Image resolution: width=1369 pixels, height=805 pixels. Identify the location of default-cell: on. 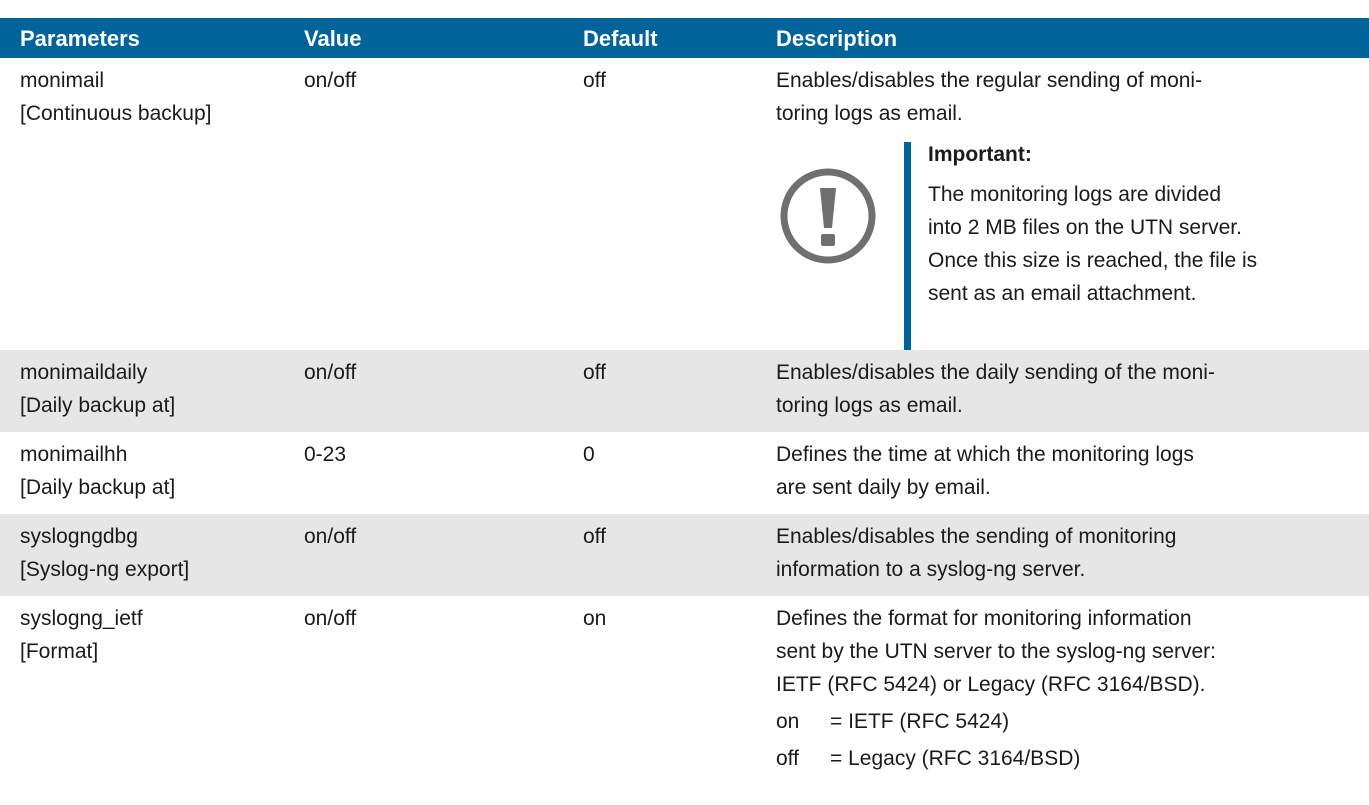
(595, 618).